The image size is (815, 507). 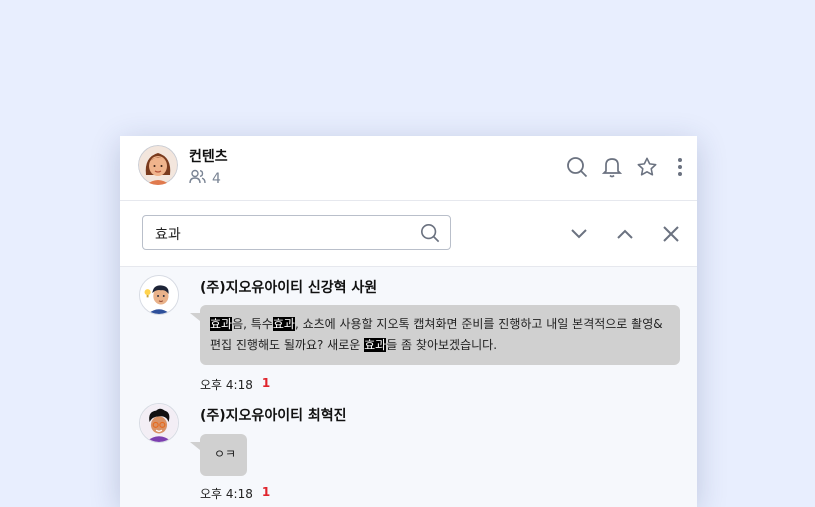 What do you see at coordinates (289, 288) in the screenshot?
I see `sender-name: (주)지오유아이티 신강혁 사원` at bounding box center [289, 288].